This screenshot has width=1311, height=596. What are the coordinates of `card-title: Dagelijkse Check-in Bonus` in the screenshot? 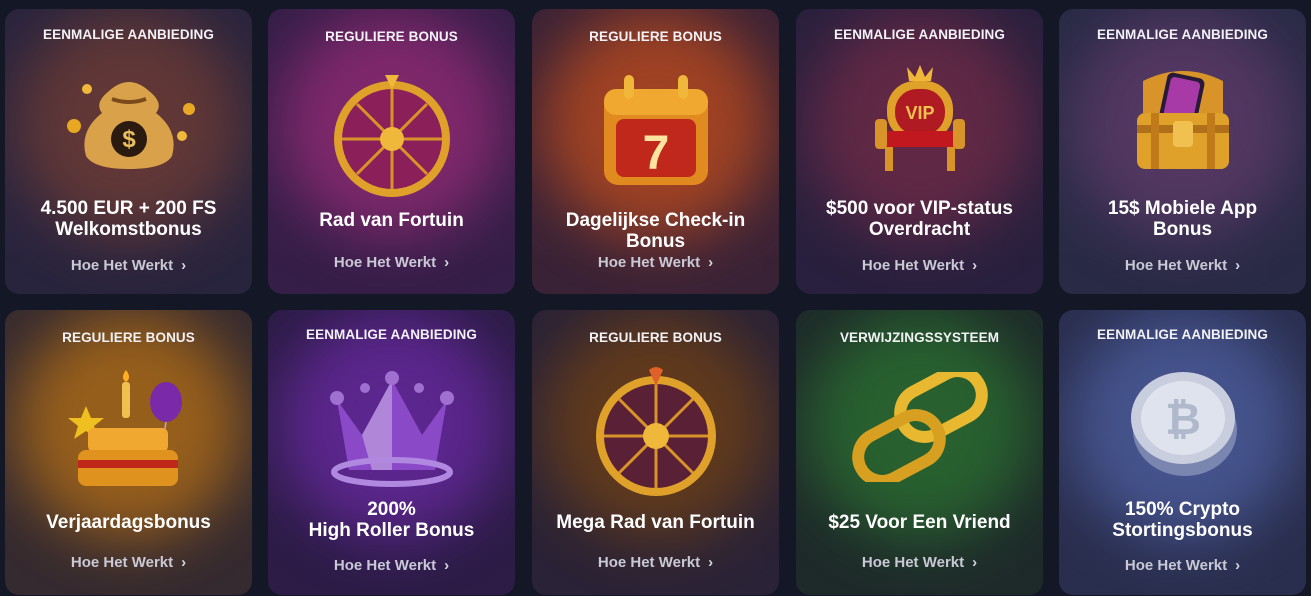 It's located at (655, 231).